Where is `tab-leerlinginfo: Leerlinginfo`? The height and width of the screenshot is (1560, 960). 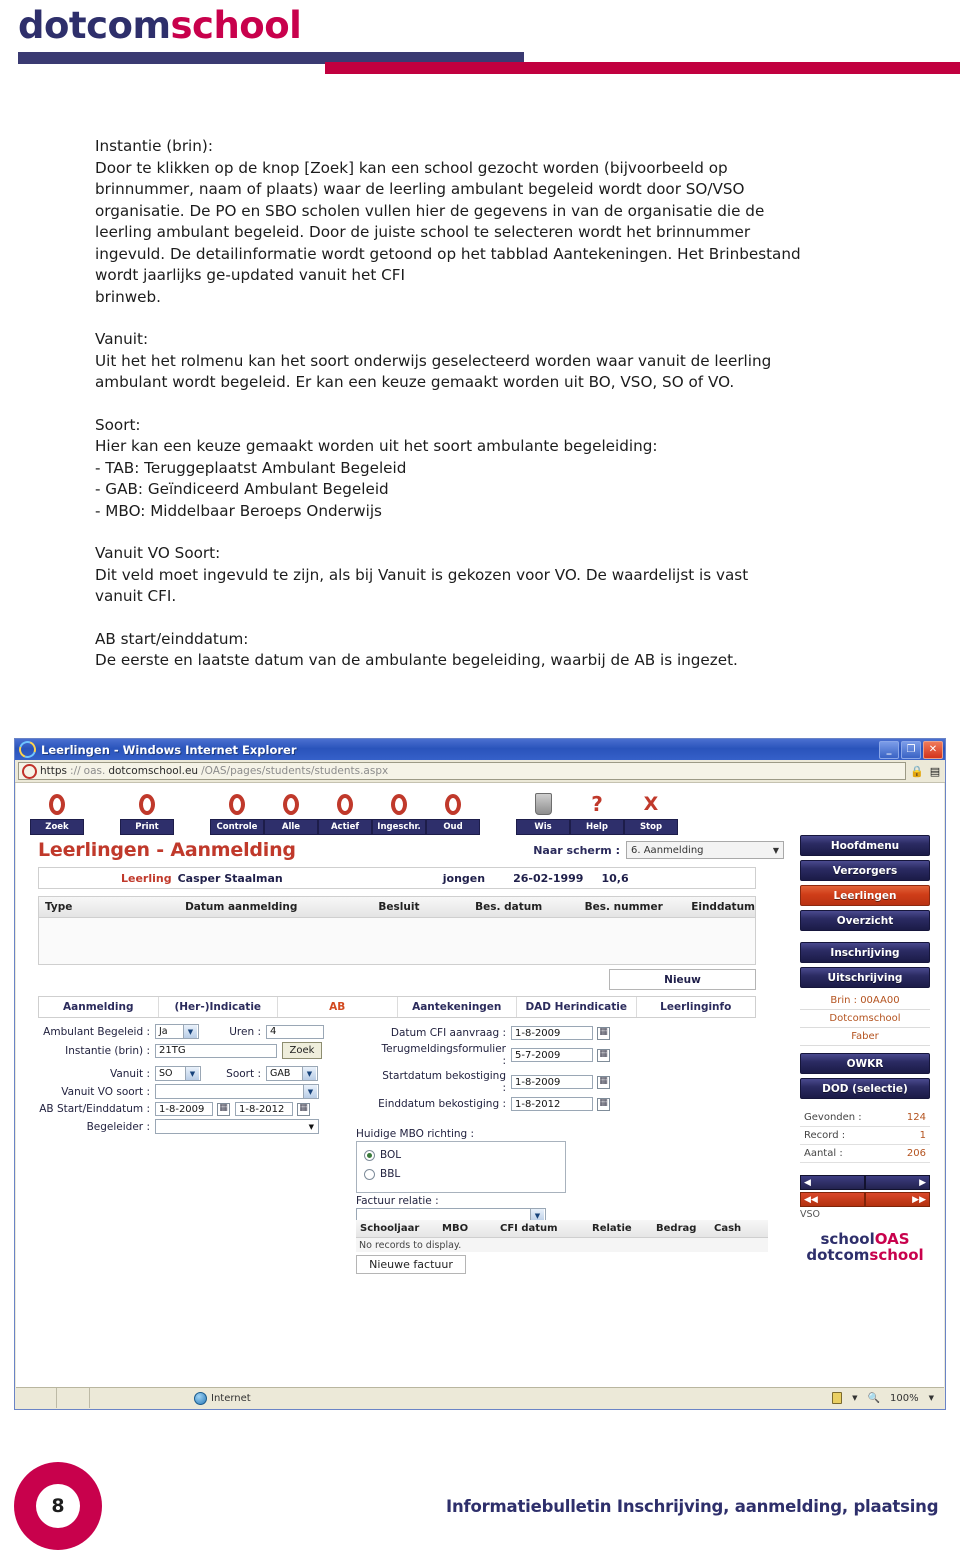
tab-leerlinginfo: Leerlinginfo is located at coordinates (696, 1007).